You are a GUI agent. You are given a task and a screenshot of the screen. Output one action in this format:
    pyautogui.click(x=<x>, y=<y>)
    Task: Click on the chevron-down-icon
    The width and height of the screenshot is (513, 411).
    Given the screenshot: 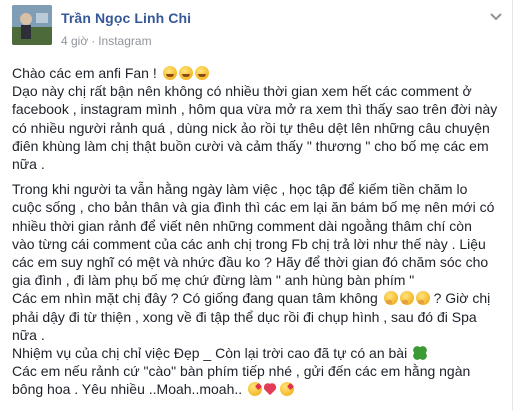 What is the action you would take?
    pyautogui.click(x=496, y=17)
    